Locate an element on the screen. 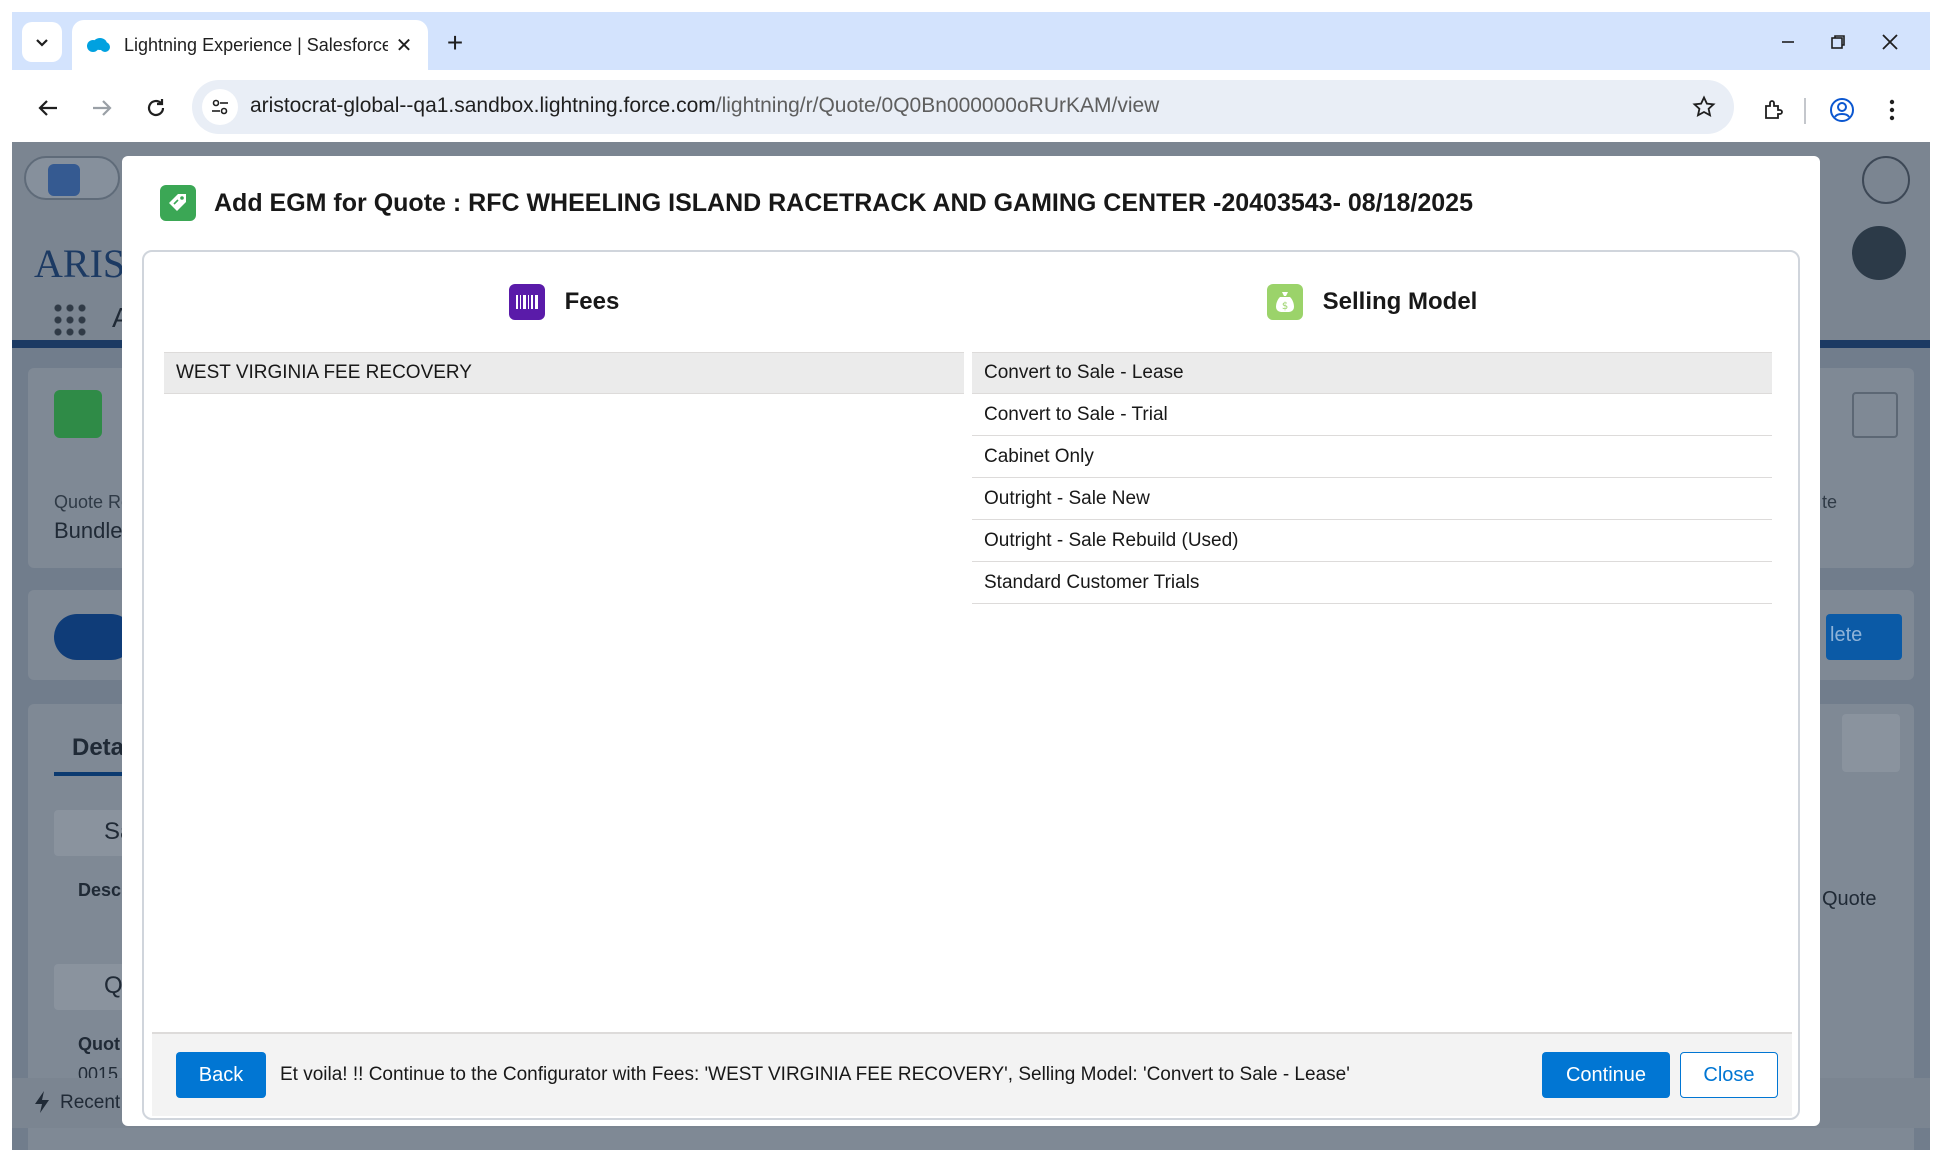 The image size is (1942, 1150). close-icon is located at coordinates (1890, 42).